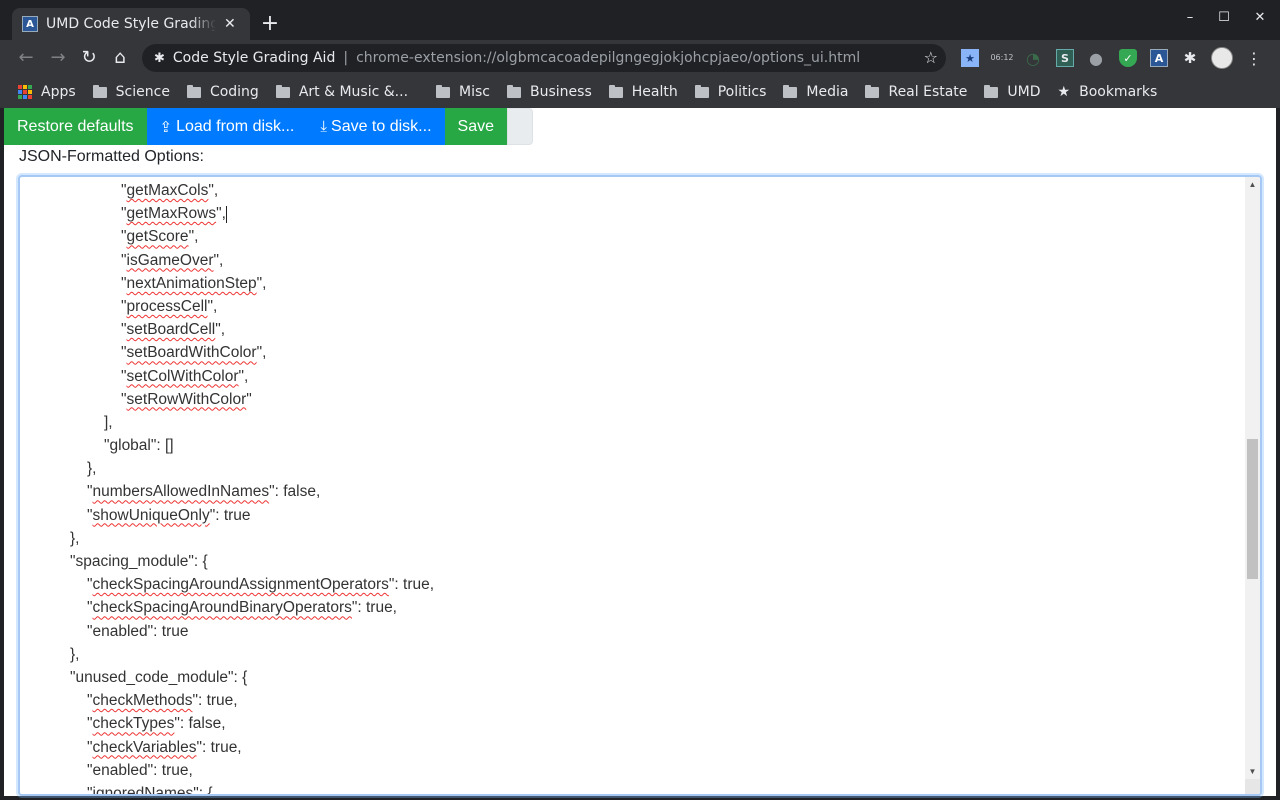 This screenshot has width=1280, height=800. I want to click on save-button: Save, so click(475, 126).